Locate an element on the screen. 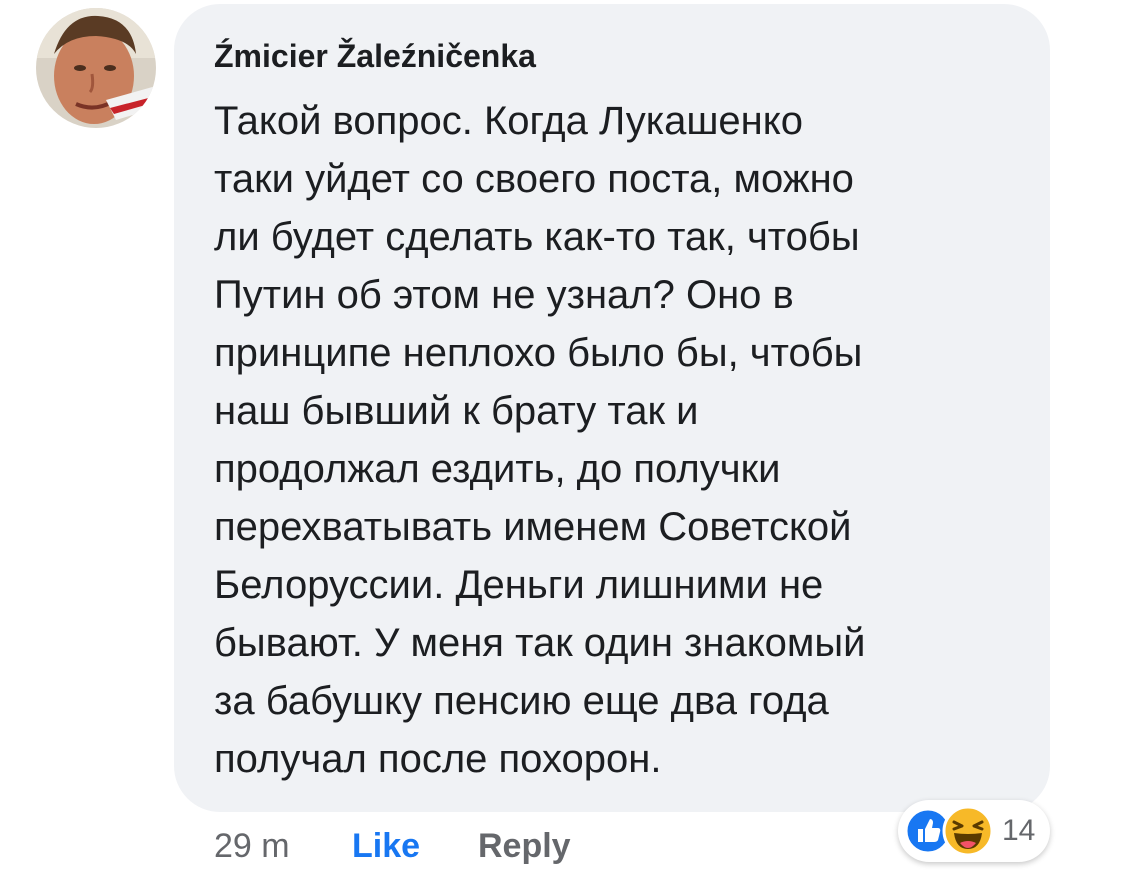  reply-button: Reply is located at coordinates (524, 846).